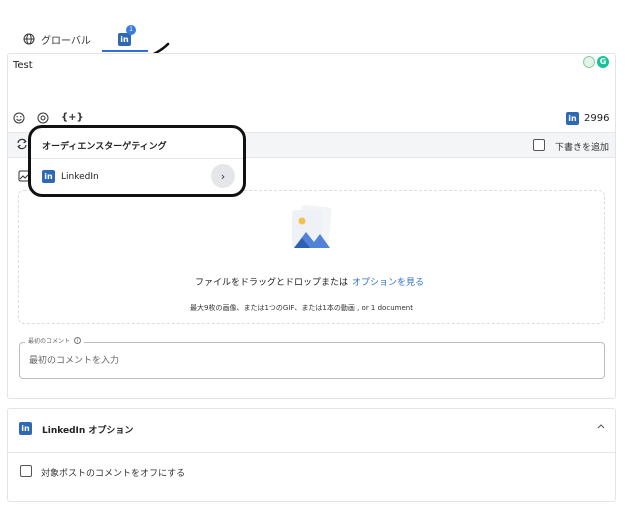  I want to click on linkedin-count-icon: in, so click(572, 118).